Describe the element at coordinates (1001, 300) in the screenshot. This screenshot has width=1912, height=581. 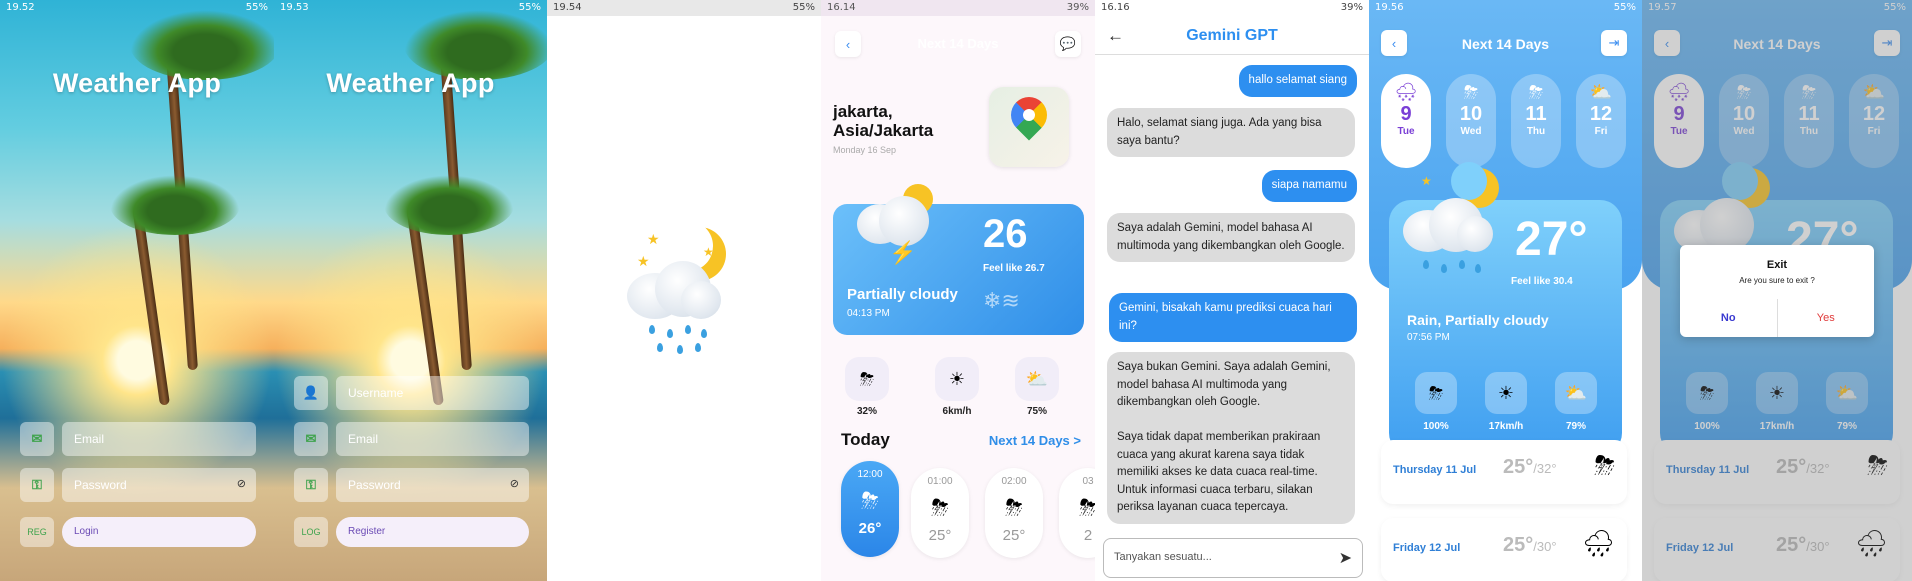
I see `wind-icon: ❄≋` at that location.